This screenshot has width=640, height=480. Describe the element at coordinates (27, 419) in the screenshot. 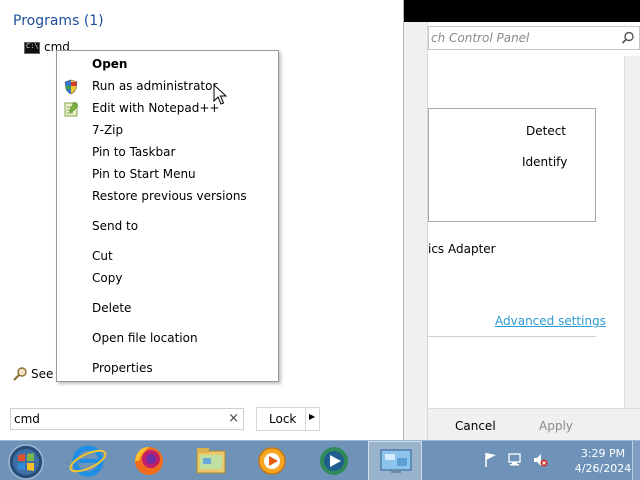

I see `start-search-value: cmd` at that location.